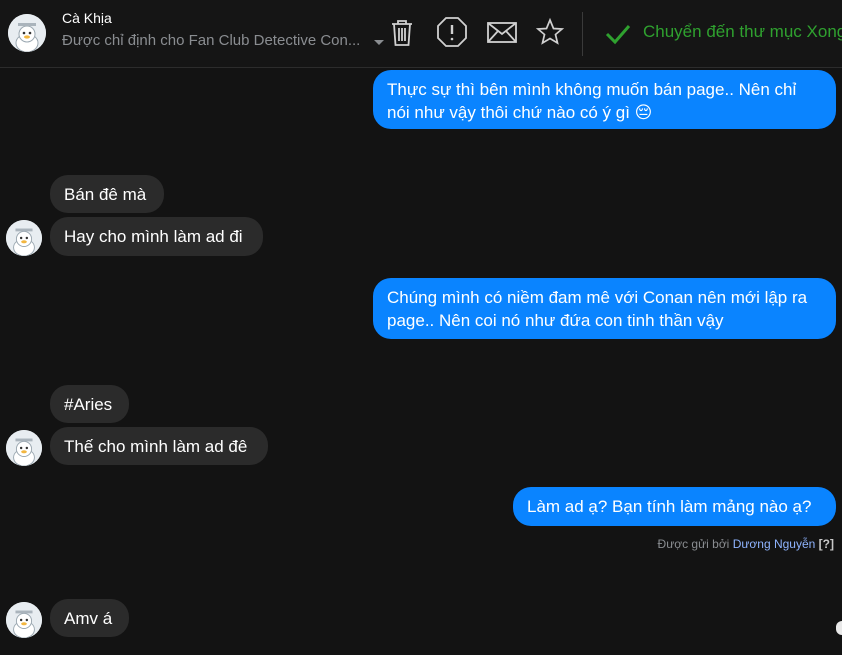 This screenshot has height=655, width=842. Describe the element at coordinates (502, 32) in the screenshot. I see `envelope-icon` at that location.